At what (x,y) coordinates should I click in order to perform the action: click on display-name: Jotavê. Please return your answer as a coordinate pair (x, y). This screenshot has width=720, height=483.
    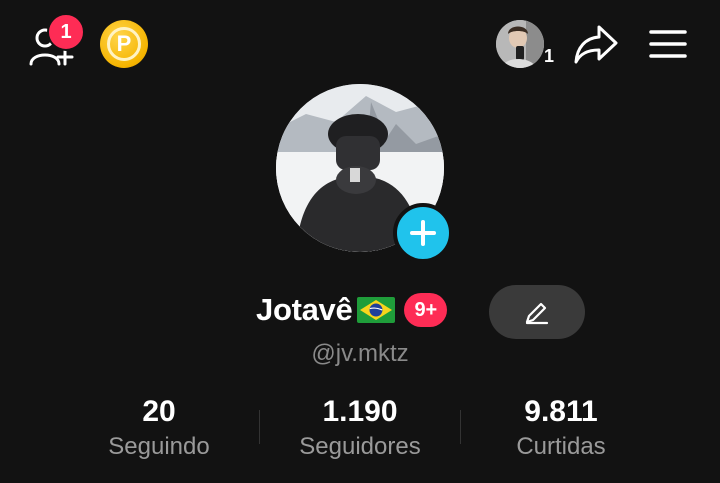
    Looking at the image, I should click on (304, 309).